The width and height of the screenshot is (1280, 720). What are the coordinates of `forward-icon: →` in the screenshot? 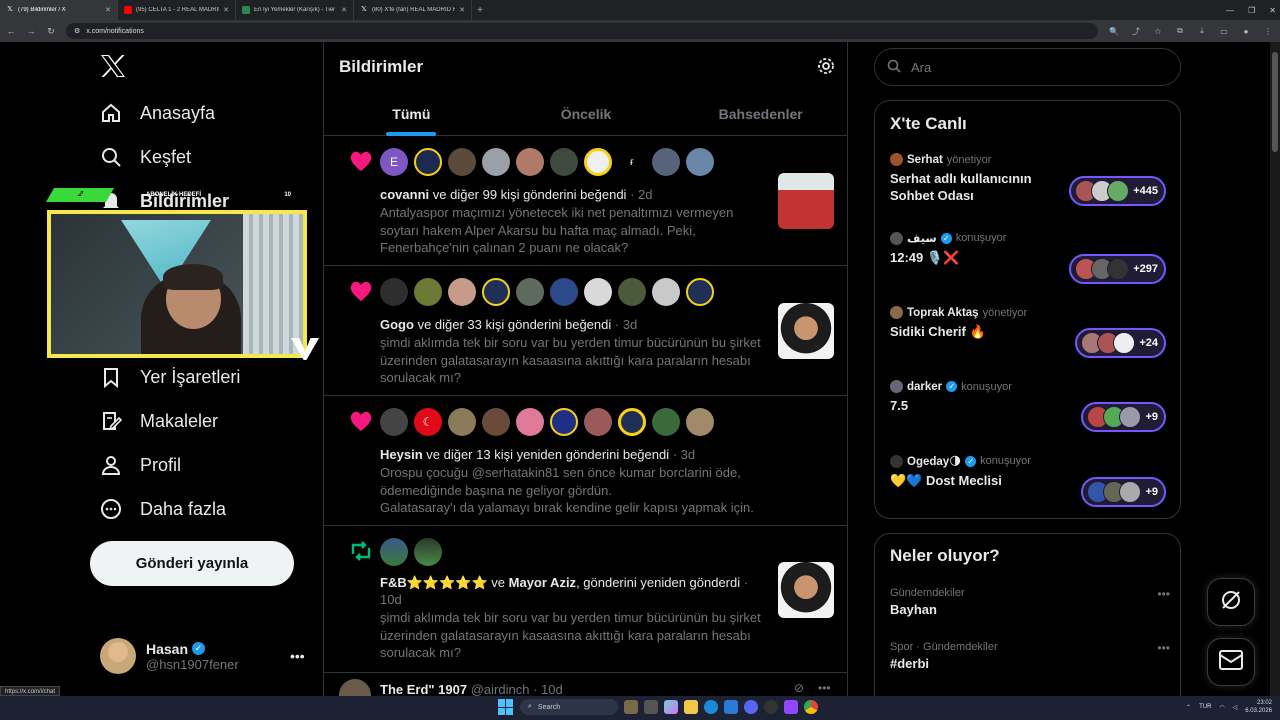 It's located at (31, 31).